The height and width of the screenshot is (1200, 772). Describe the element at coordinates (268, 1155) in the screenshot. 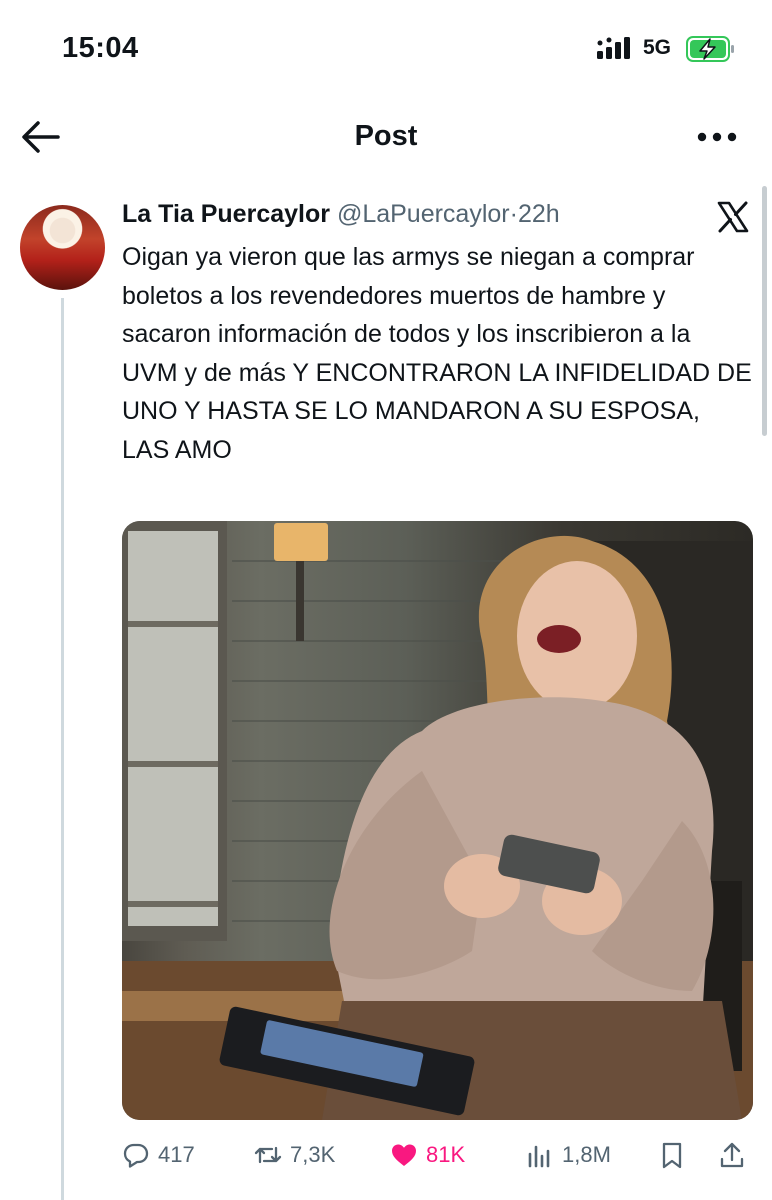

I see `repost-icon` at that location.